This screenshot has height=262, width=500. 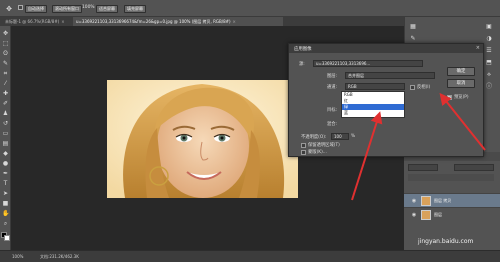 I want to click on preserve-transparency-label: 保留透明区域(T), so click(x=324, y=145).